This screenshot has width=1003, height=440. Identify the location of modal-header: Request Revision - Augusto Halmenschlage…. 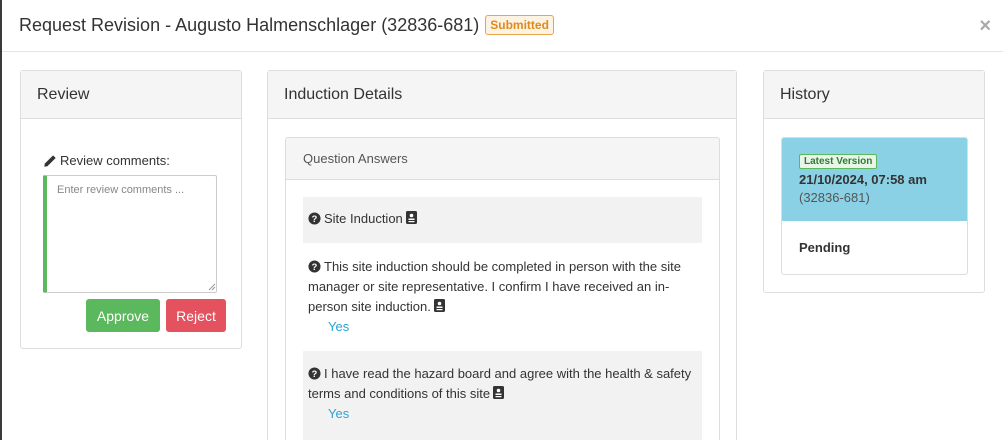
(502, 26).